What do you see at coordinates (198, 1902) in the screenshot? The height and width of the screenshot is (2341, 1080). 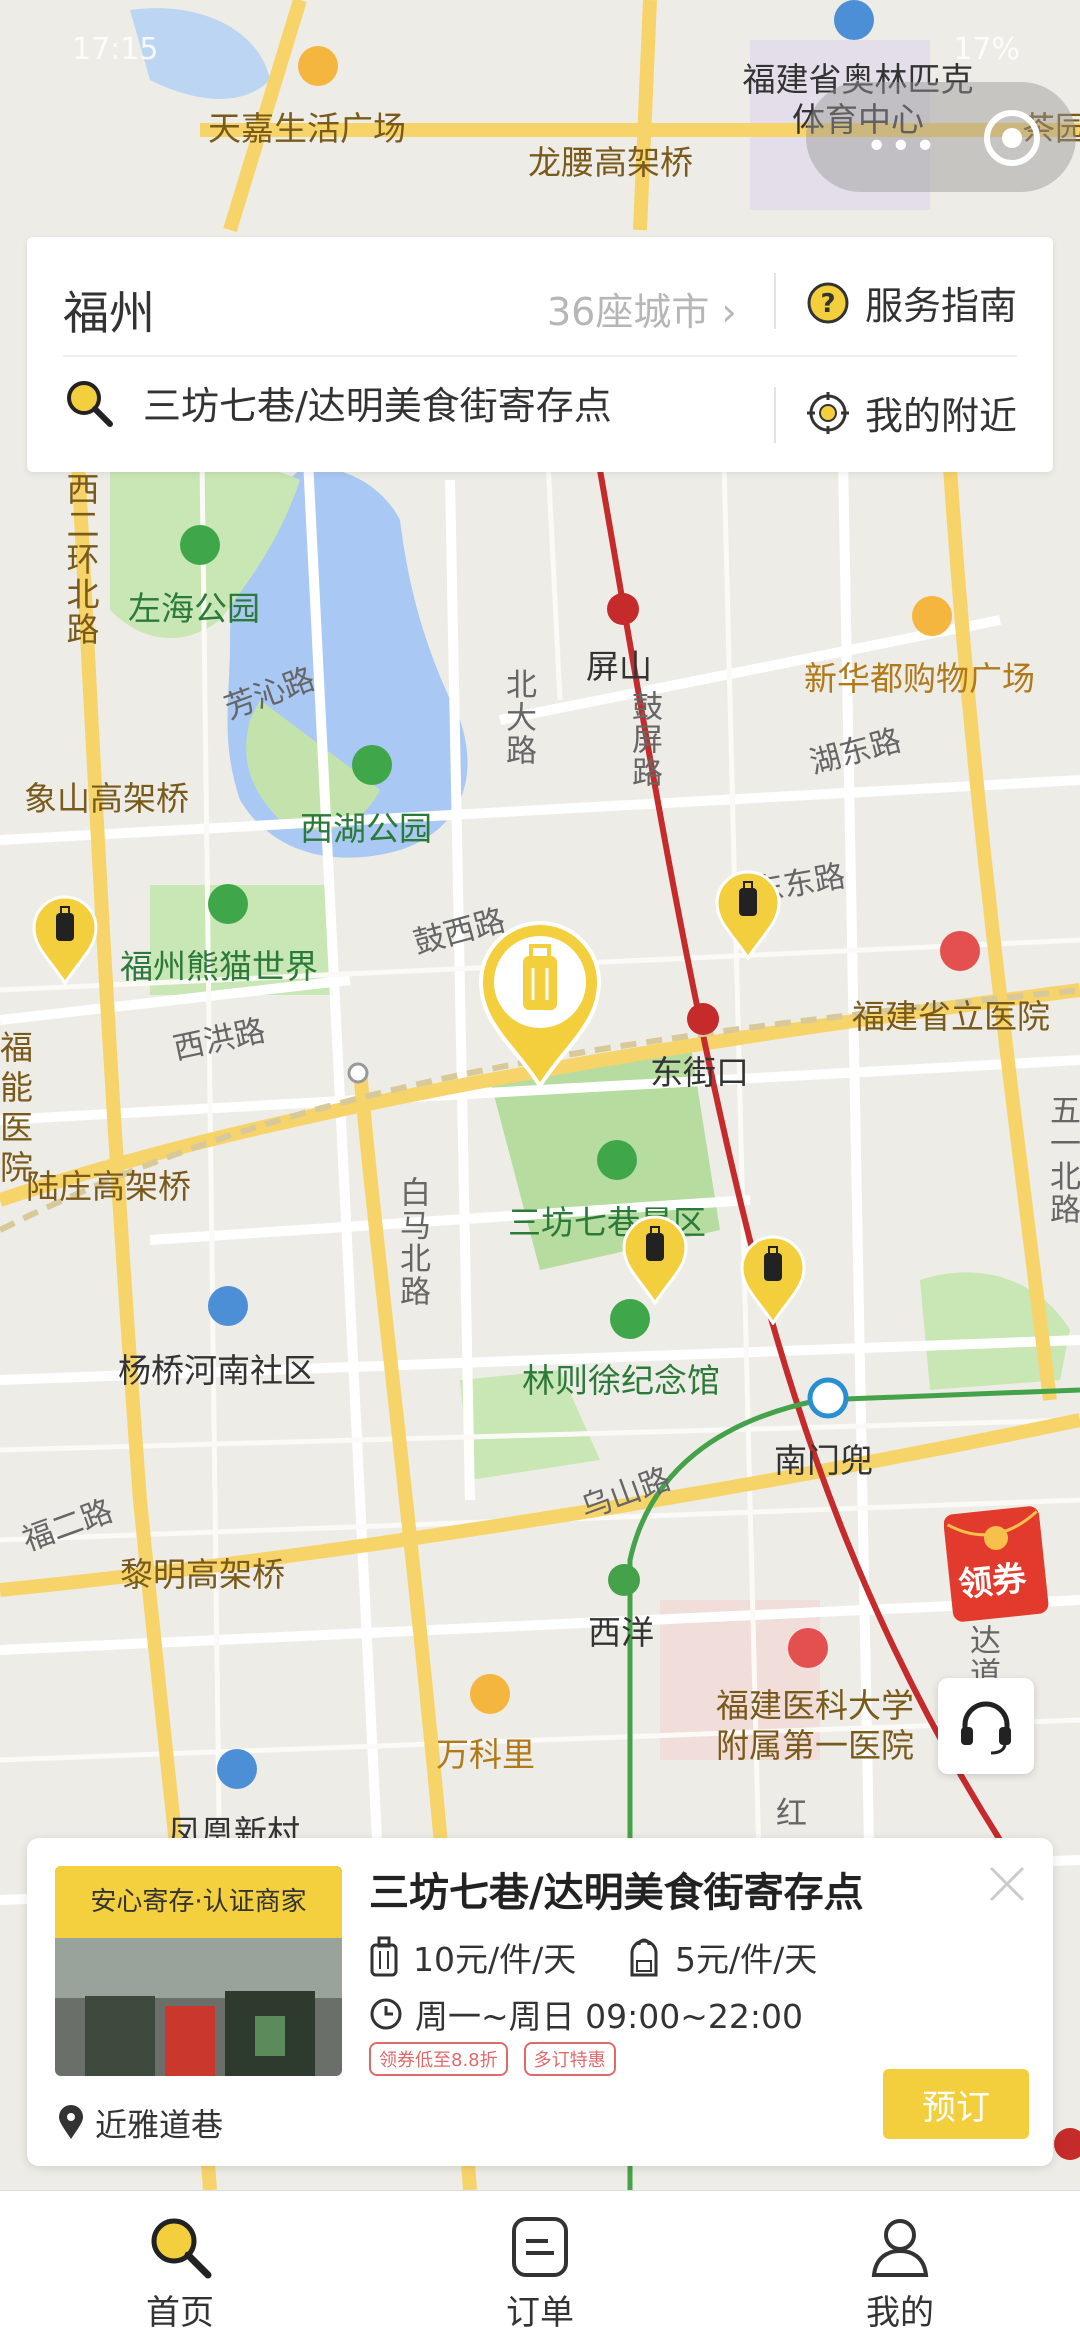 I see `certified-badge: 安心寄存·认证商家` at bounding box center [198, 1902].